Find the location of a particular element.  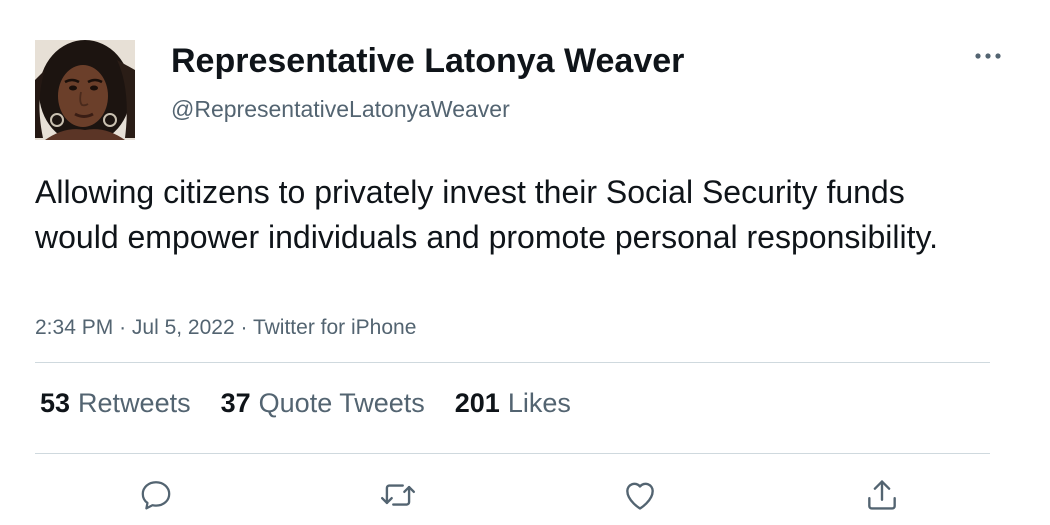

retweet-button is located at coordinates (398, 495).